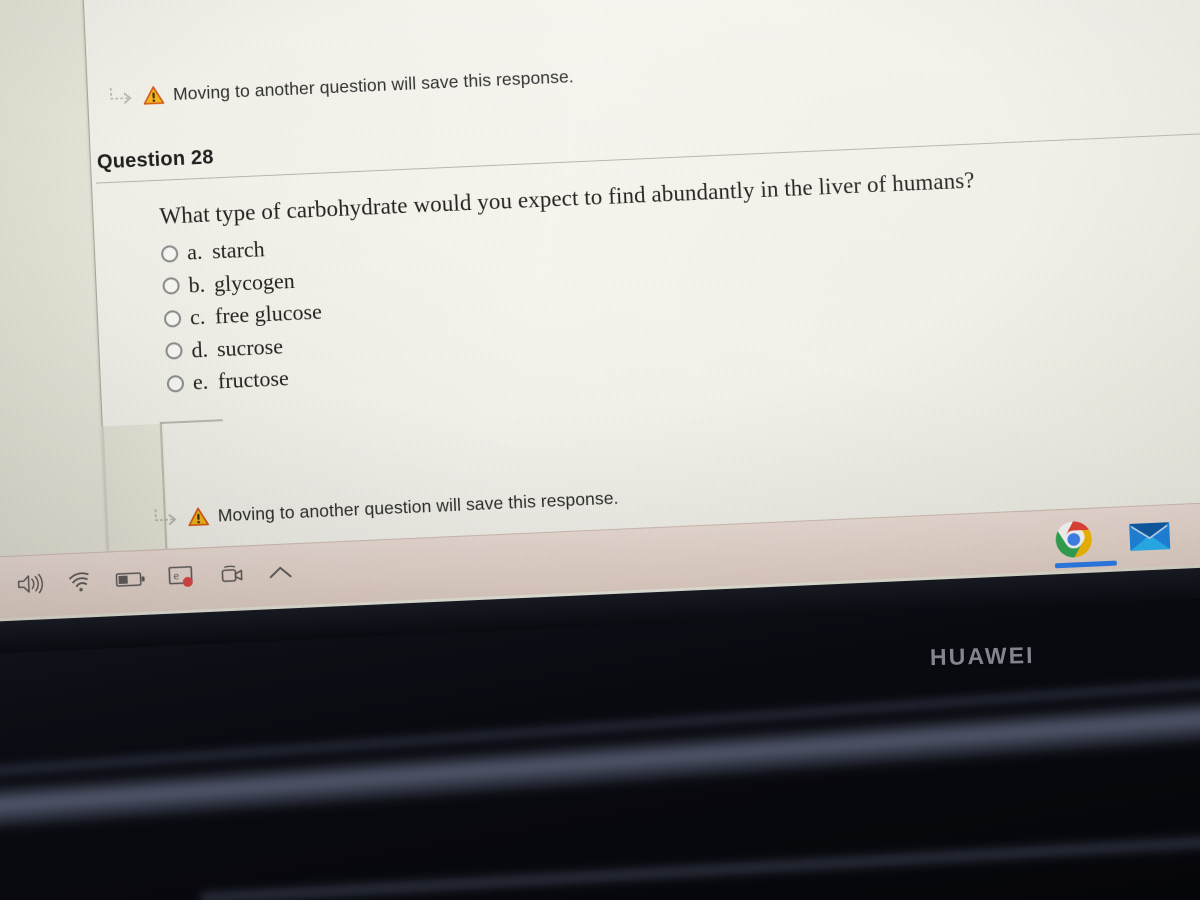 This screenshot has width=1200, height=900. What do you see at coordinates (135, 490) in the screenshot?
I see `content-panel-notch` at bounding box center [135, 490].